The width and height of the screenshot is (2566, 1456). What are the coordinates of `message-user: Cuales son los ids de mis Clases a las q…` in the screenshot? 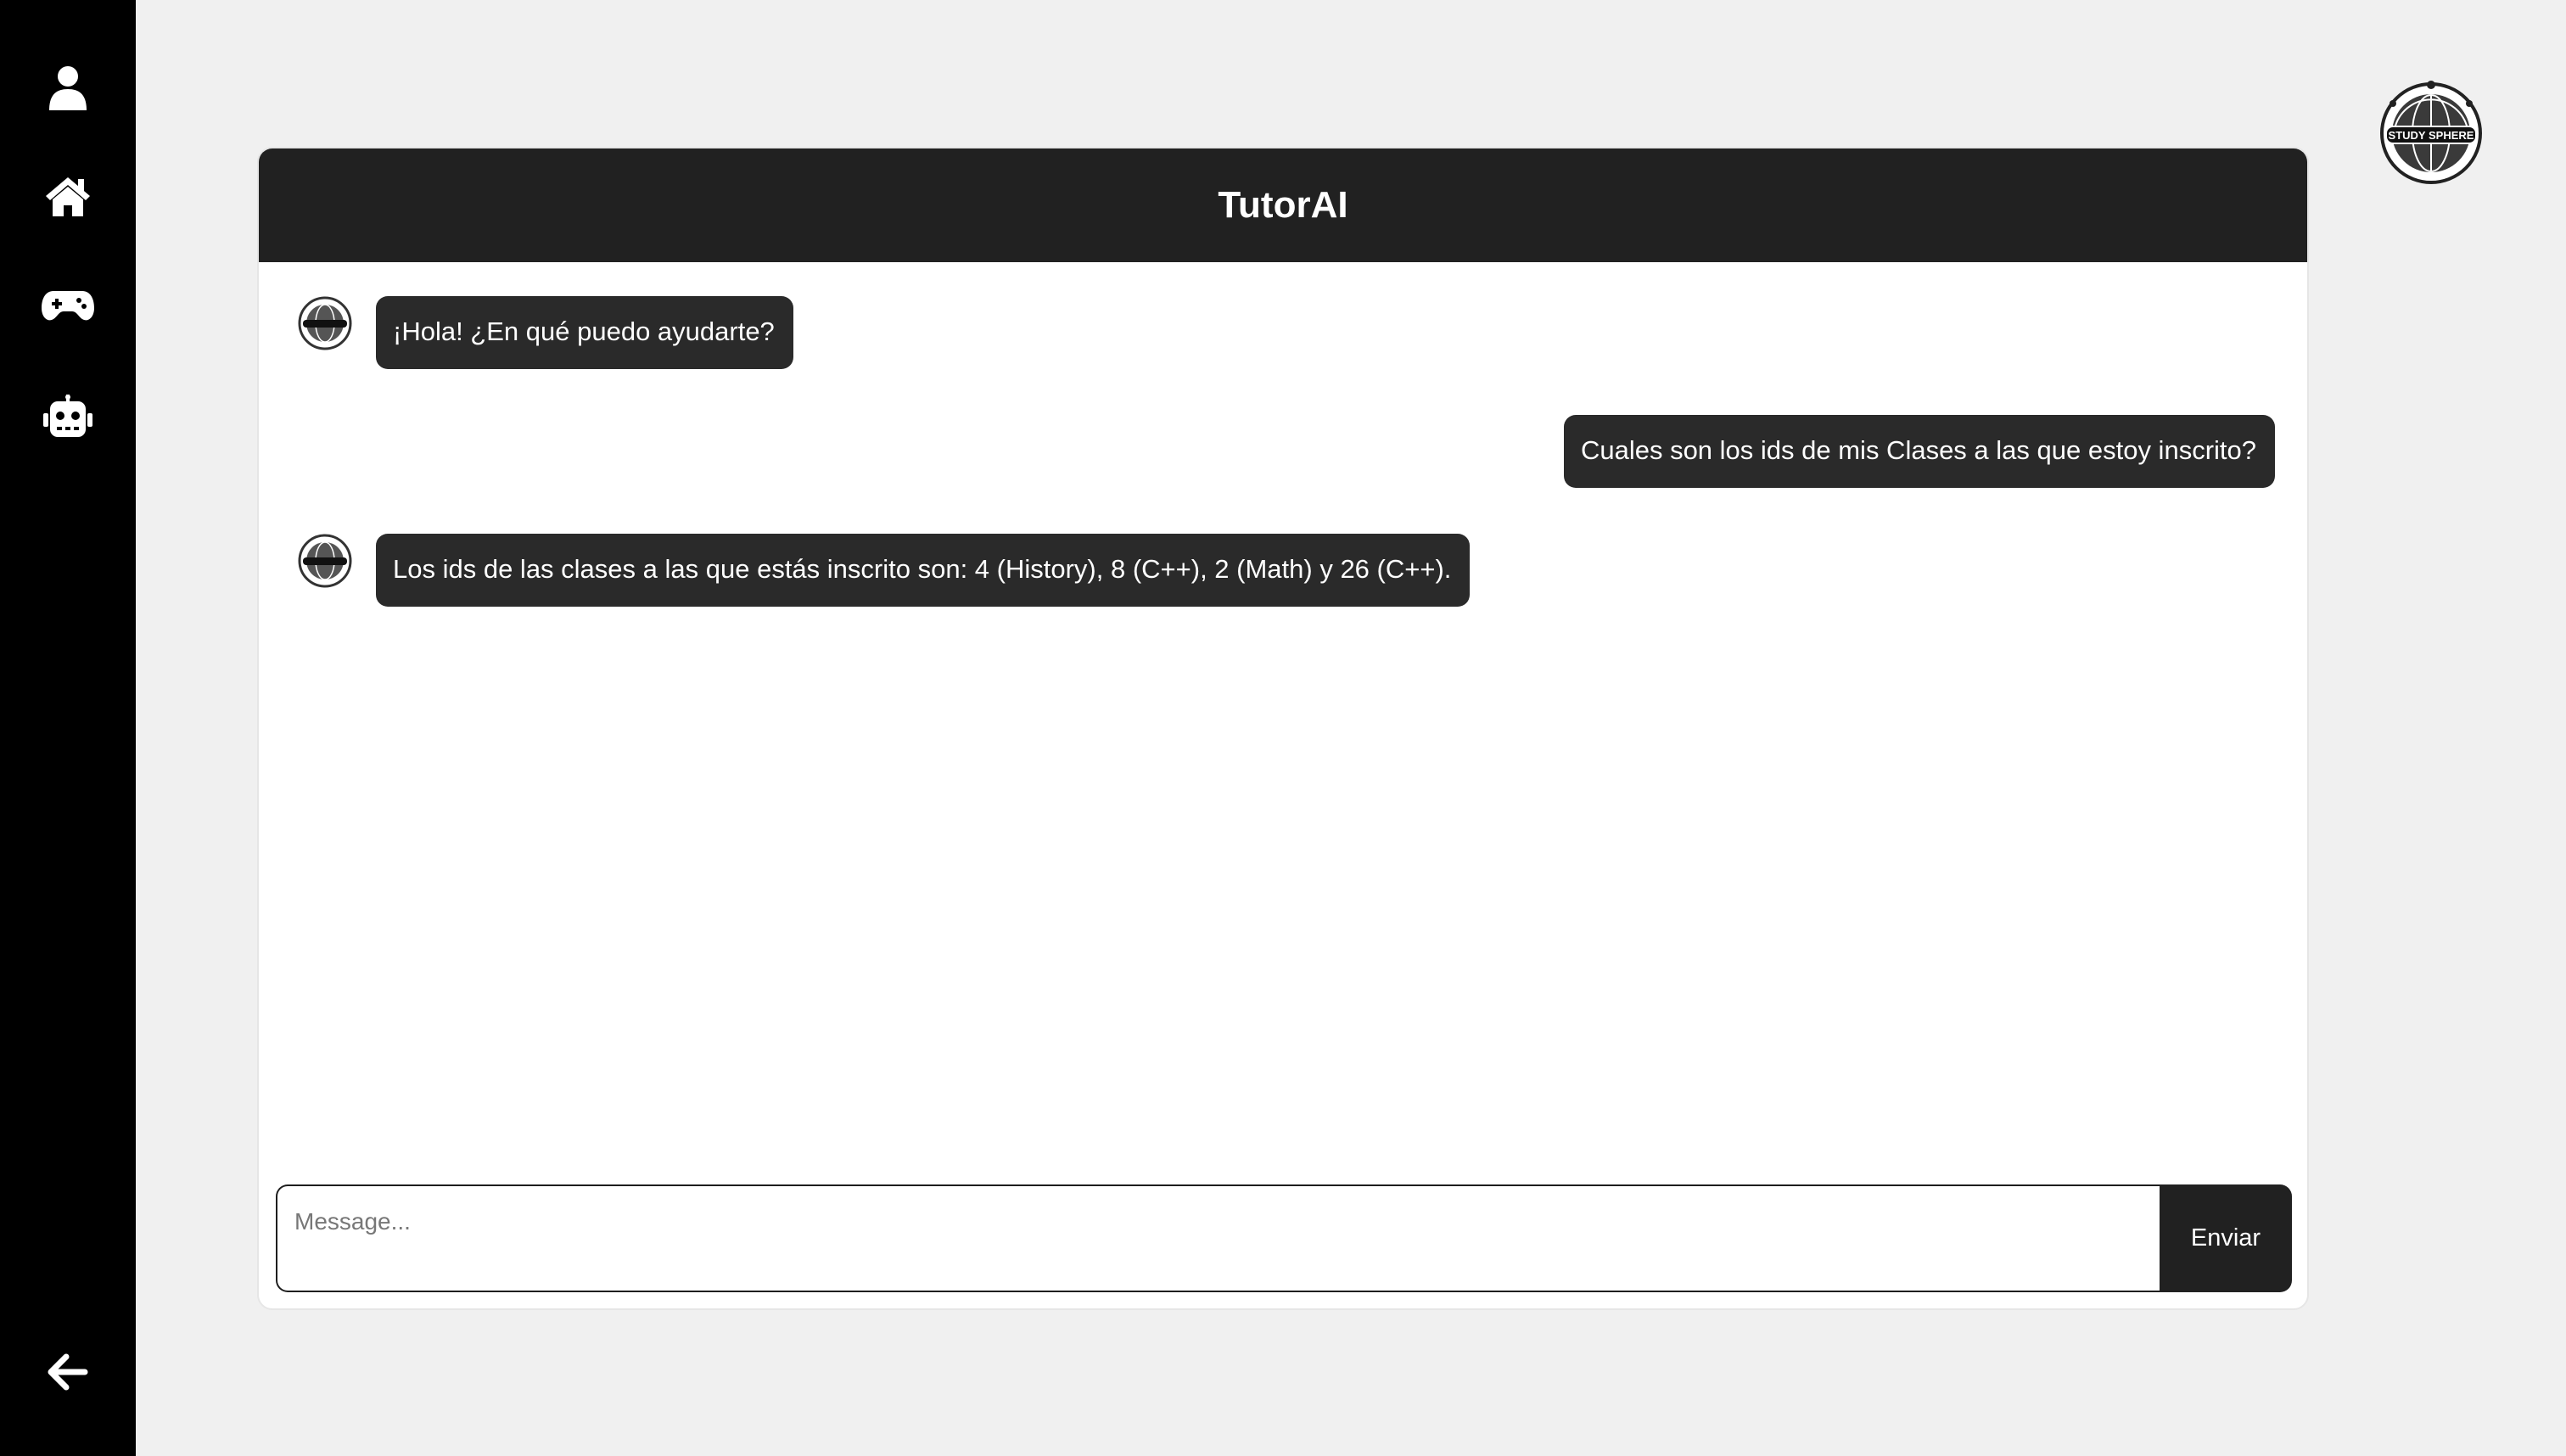 It's located at (1919, 451).